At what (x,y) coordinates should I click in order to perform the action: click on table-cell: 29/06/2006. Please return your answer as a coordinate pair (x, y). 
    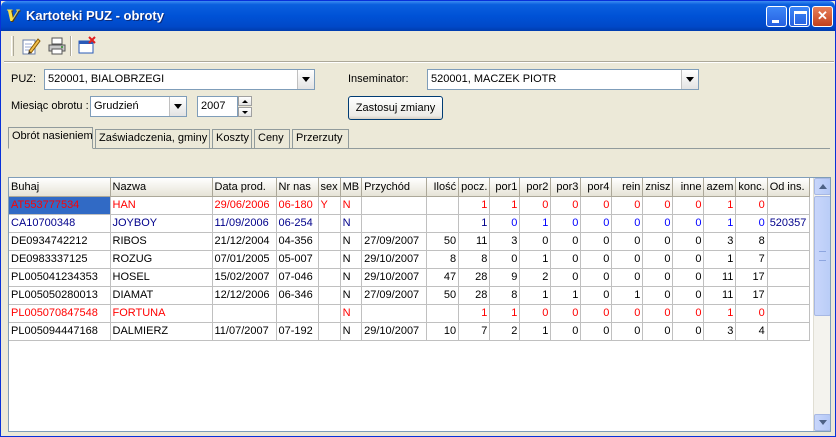
    Looking at the image, I should click on (244, 205).